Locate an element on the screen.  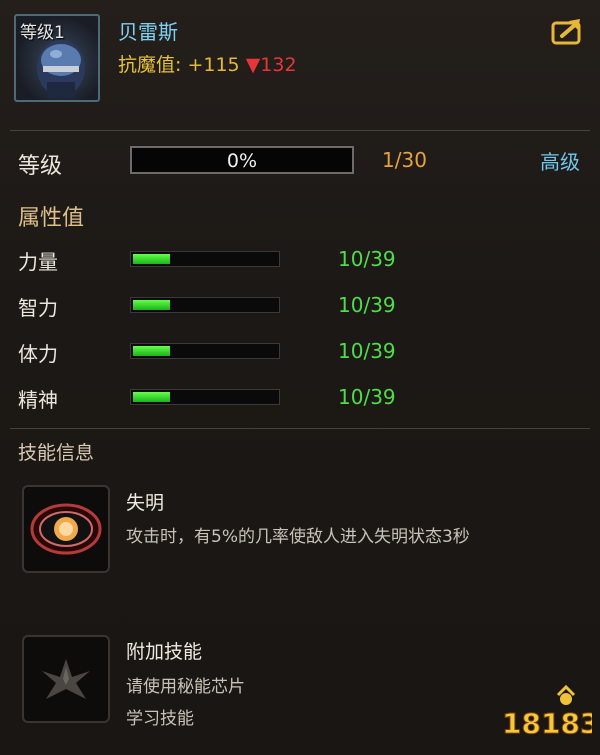
attr-value-strength: 10/39 is located at coordinates (367, 259).